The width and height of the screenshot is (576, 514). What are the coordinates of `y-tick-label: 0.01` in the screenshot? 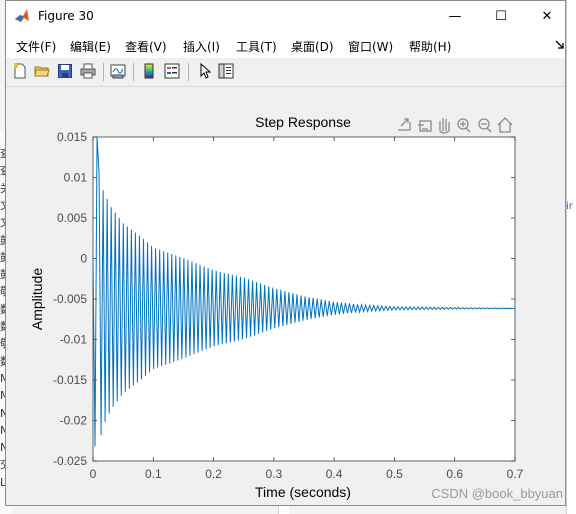 It's located at (76, 178).